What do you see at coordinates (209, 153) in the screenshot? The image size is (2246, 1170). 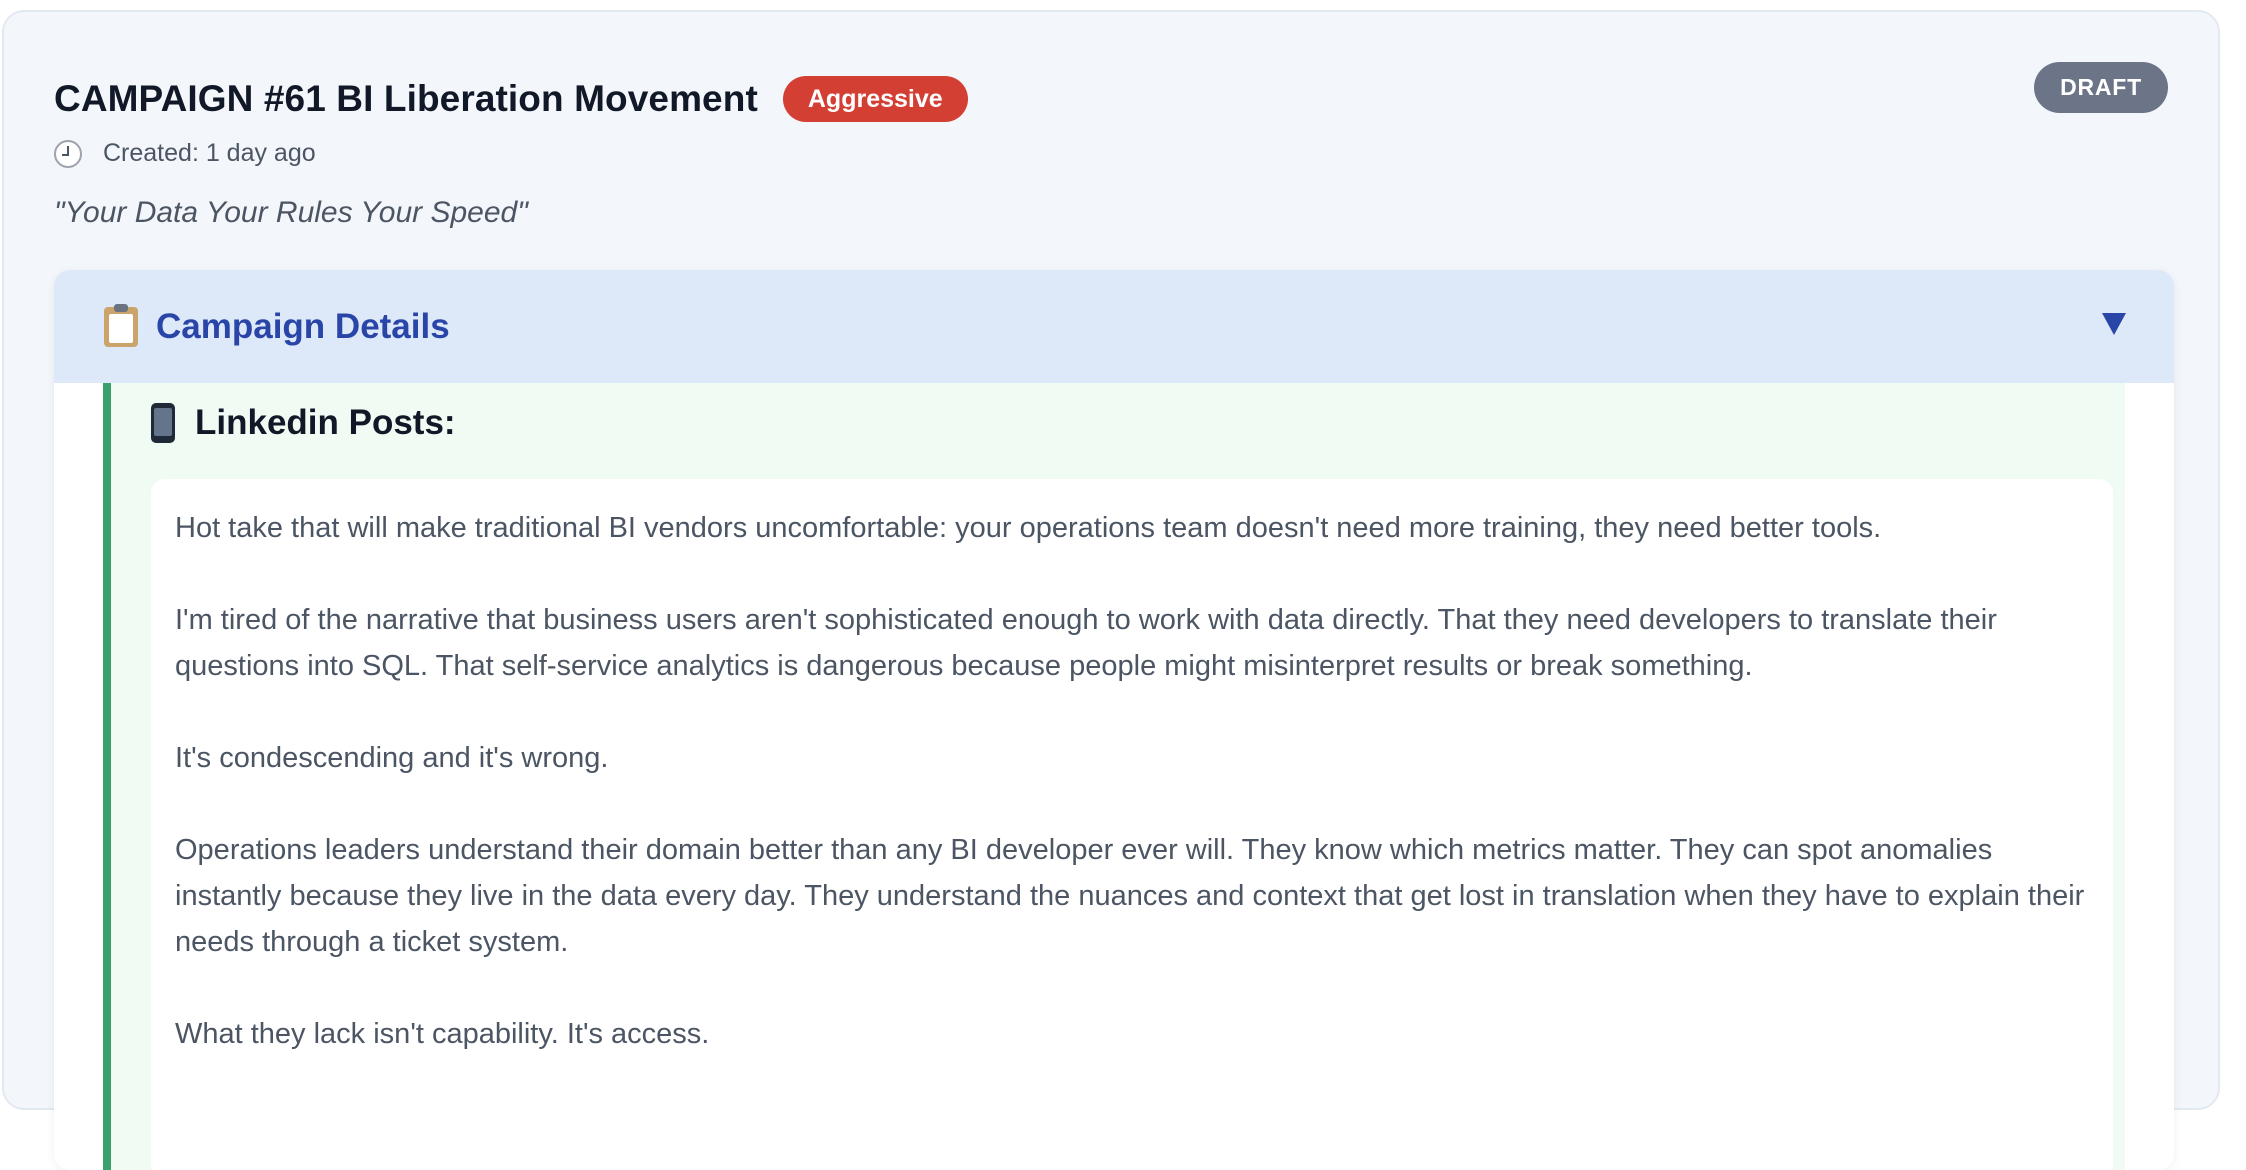 I see `created-text: Created: 1 day ago` at bounding box center [209, 153].